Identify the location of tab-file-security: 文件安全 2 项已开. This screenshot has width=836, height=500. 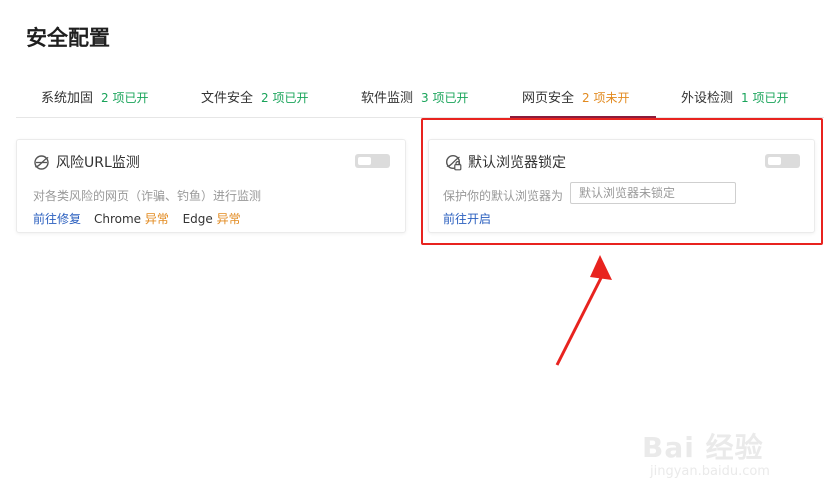
(254, 101).